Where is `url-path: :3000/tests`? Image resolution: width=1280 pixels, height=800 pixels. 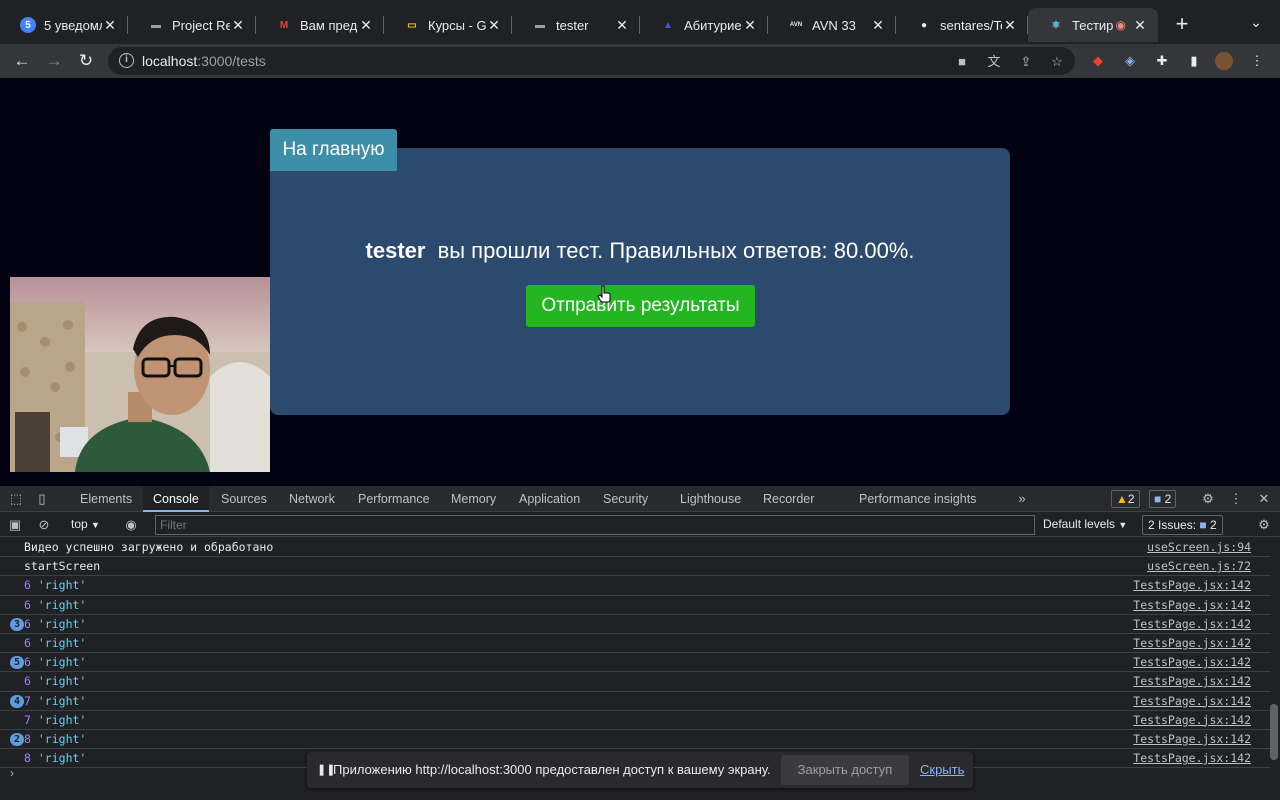 url-path: :3000/tests is located at coordinates (231, 61).